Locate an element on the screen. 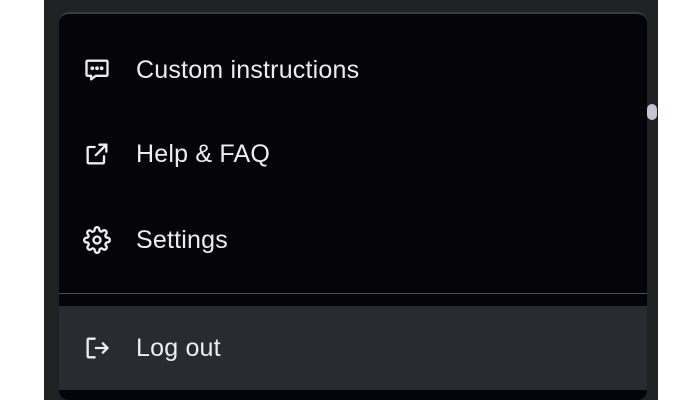 Image resolution: width=700 pixels, height=400 pixels. menu-item-label: Help & FAQ is located at coordinates (203, 153).